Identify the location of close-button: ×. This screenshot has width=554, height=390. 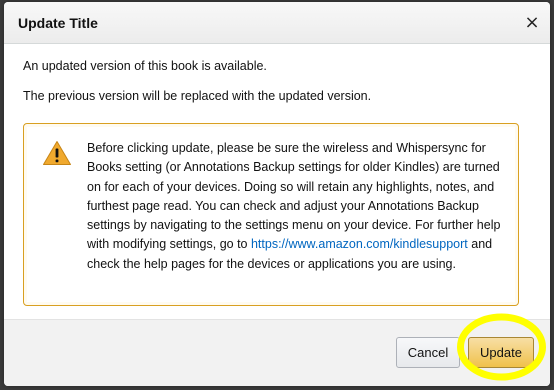
(532, 23).